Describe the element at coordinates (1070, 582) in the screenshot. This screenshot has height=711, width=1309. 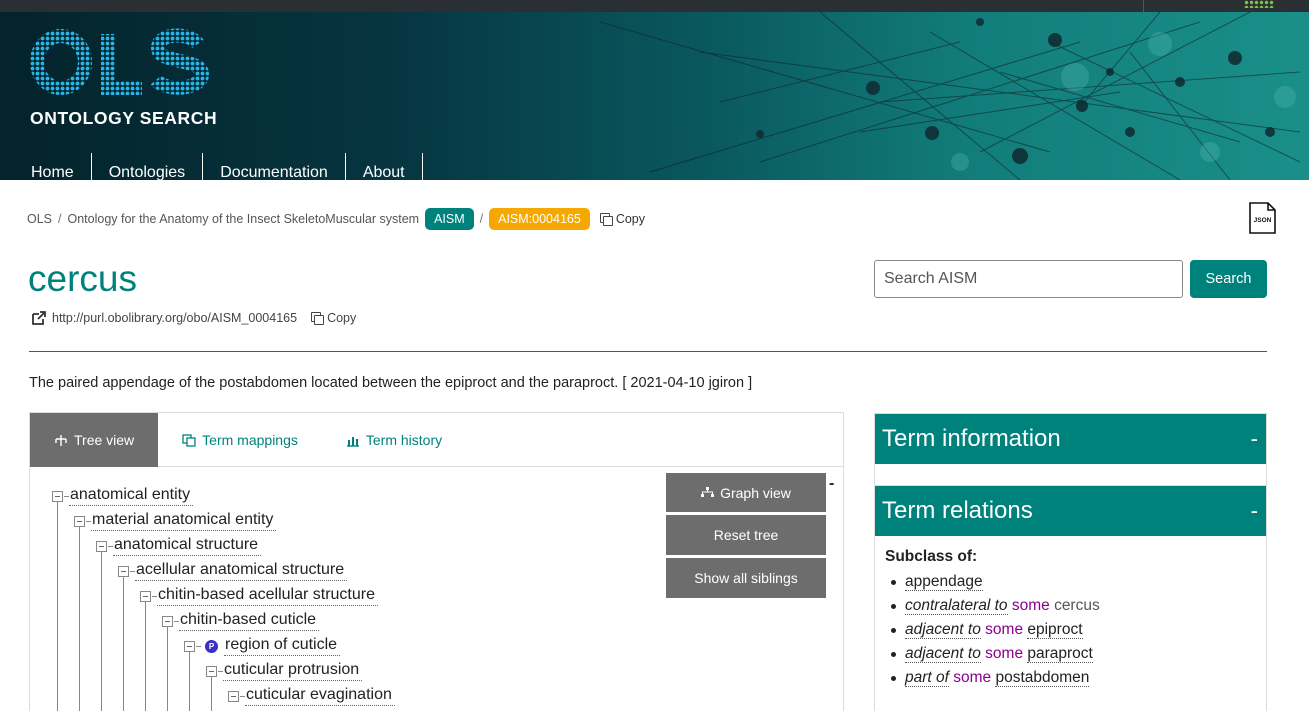
I see `relation-item: appendage` at that location.